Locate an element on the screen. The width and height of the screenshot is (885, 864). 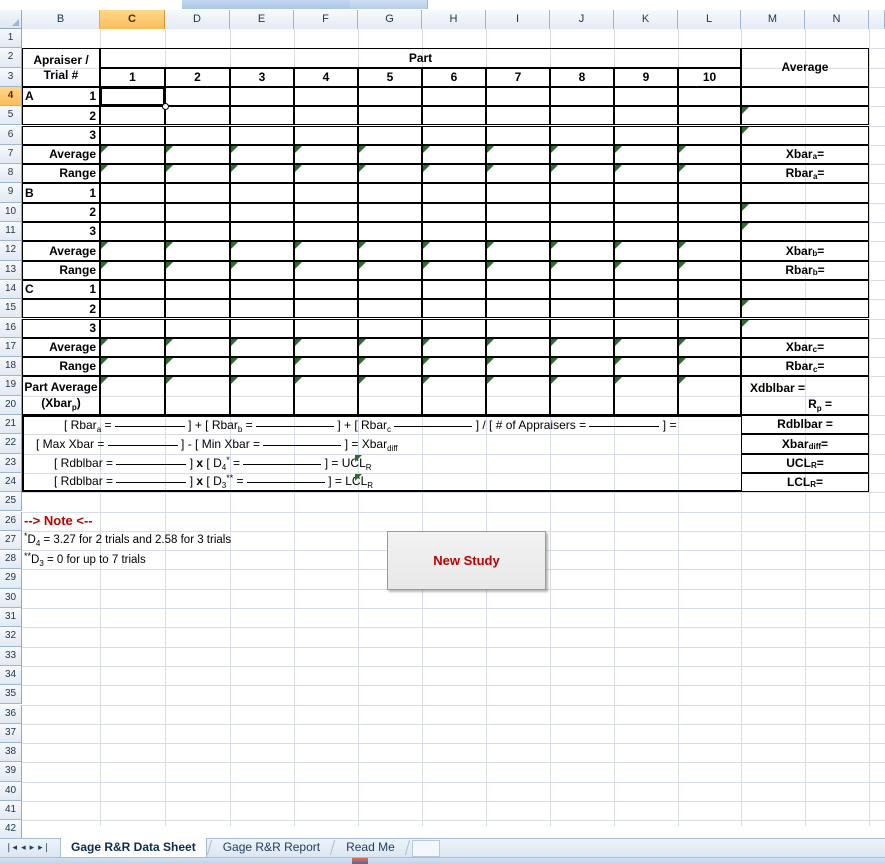
row-header-1: 1 is located at coordinates (11, 39).